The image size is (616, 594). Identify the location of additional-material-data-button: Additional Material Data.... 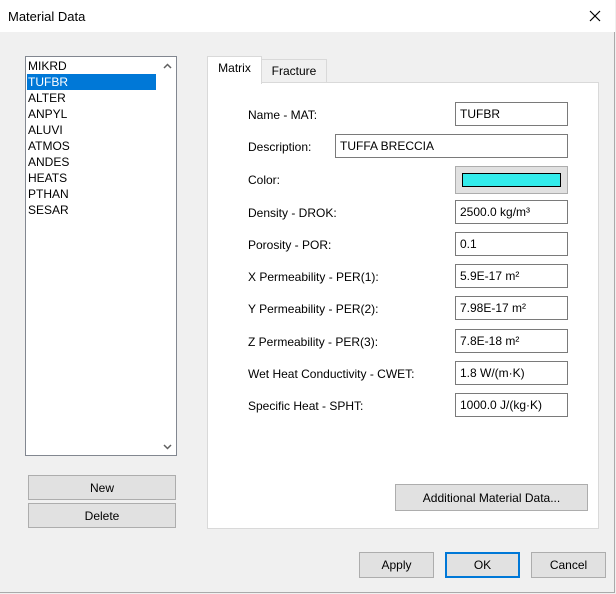
(491, 497).